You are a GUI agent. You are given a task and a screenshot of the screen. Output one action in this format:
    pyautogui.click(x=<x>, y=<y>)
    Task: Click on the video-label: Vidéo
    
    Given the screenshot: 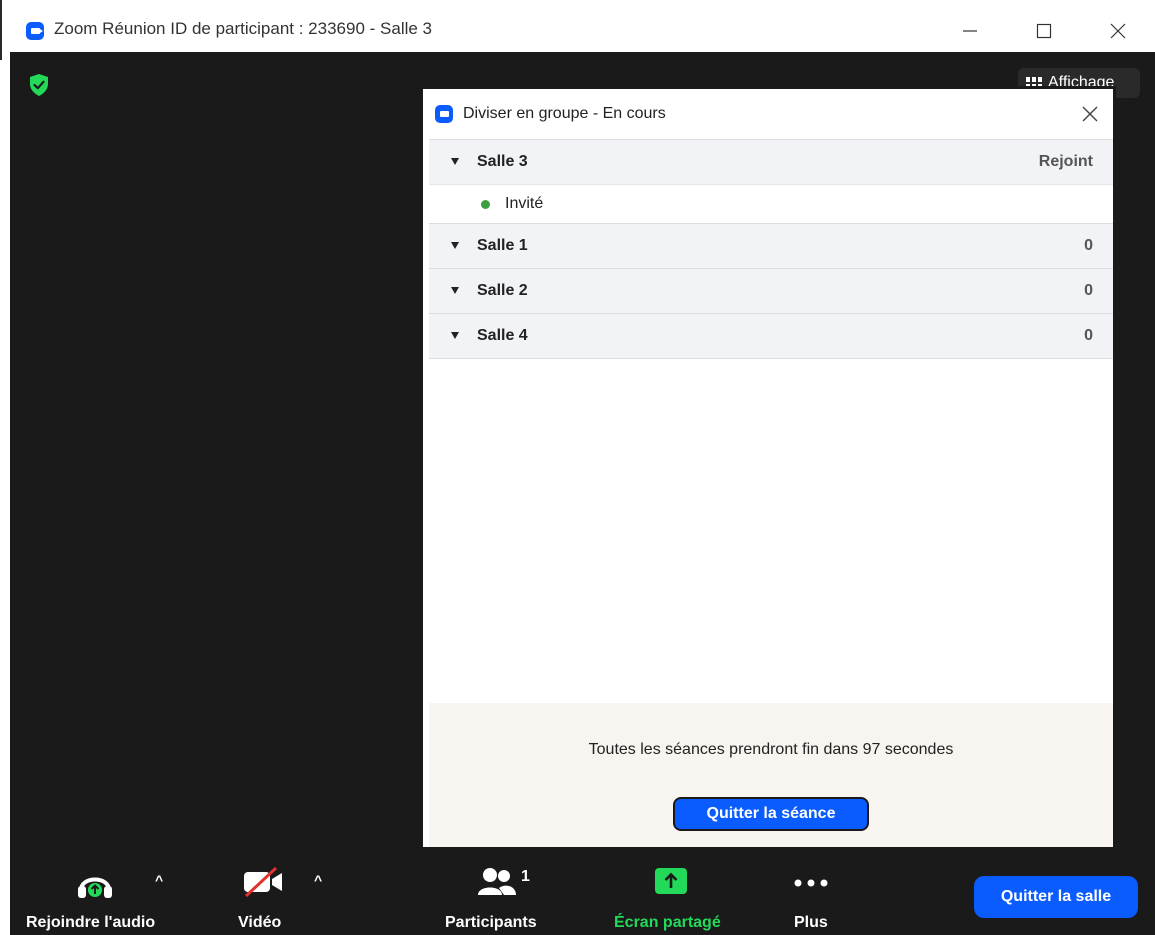 What is the action you would take?
    pyautogui.click(x=260, y=922)
    